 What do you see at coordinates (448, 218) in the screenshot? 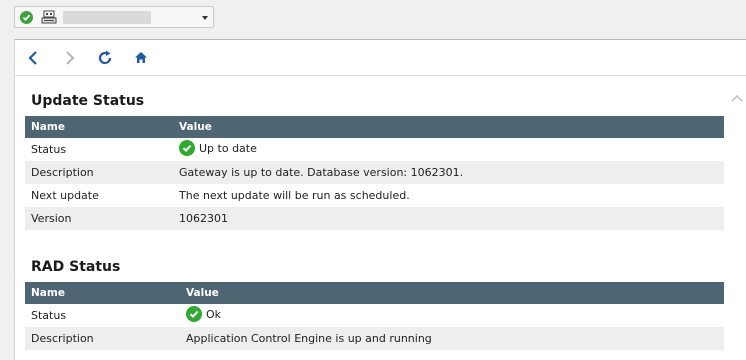
I see `row-value: 1062301` at bounding box center [448, 218].